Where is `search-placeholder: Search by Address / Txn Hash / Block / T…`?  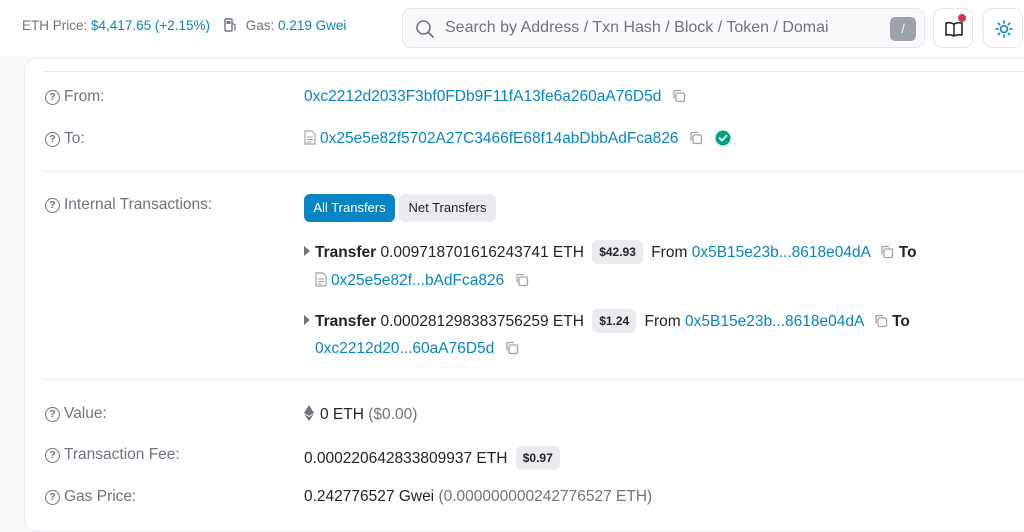
search-placeholder: Search by Address / Txn Hash / Block / T… is located at coordinates (637, 27).